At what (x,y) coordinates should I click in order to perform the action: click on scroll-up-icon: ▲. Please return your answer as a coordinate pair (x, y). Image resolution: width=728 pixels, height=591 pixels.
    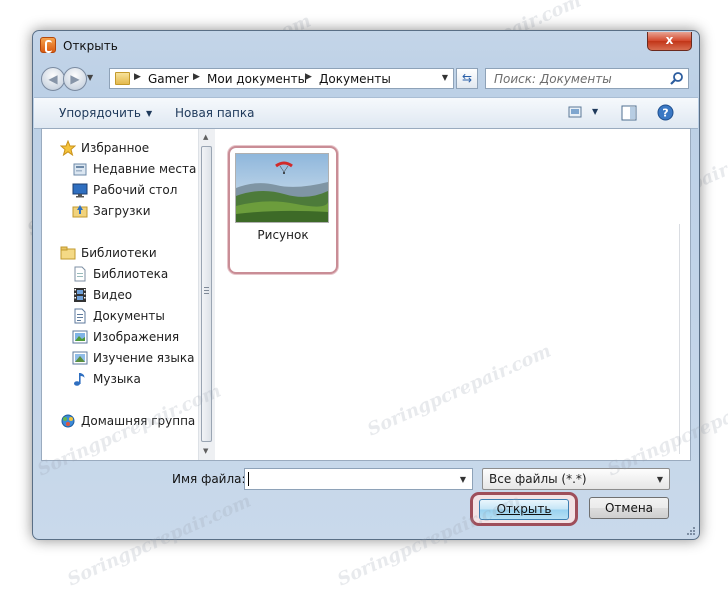
    Looking at the image, I should click on (205, 137).